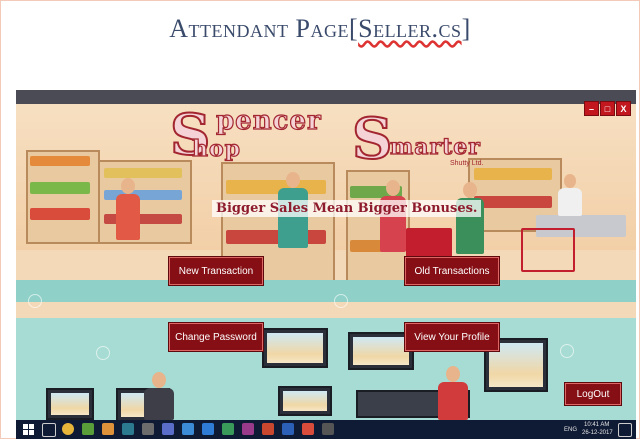 This screenshot has width=640, height=439. Describe the element at coordinates (326, 291) in the screenshot. I see `background-floor-band` at that location.